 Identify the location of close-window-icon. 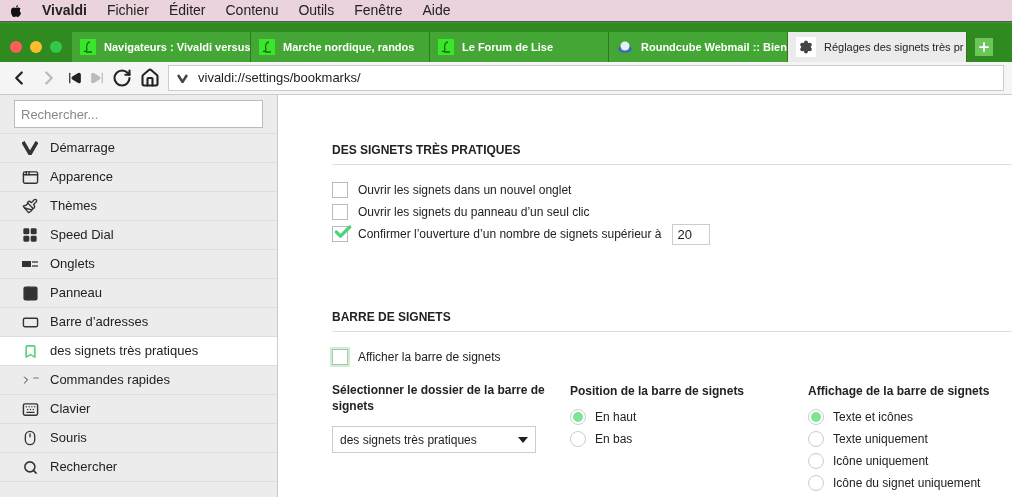
(16, 47).